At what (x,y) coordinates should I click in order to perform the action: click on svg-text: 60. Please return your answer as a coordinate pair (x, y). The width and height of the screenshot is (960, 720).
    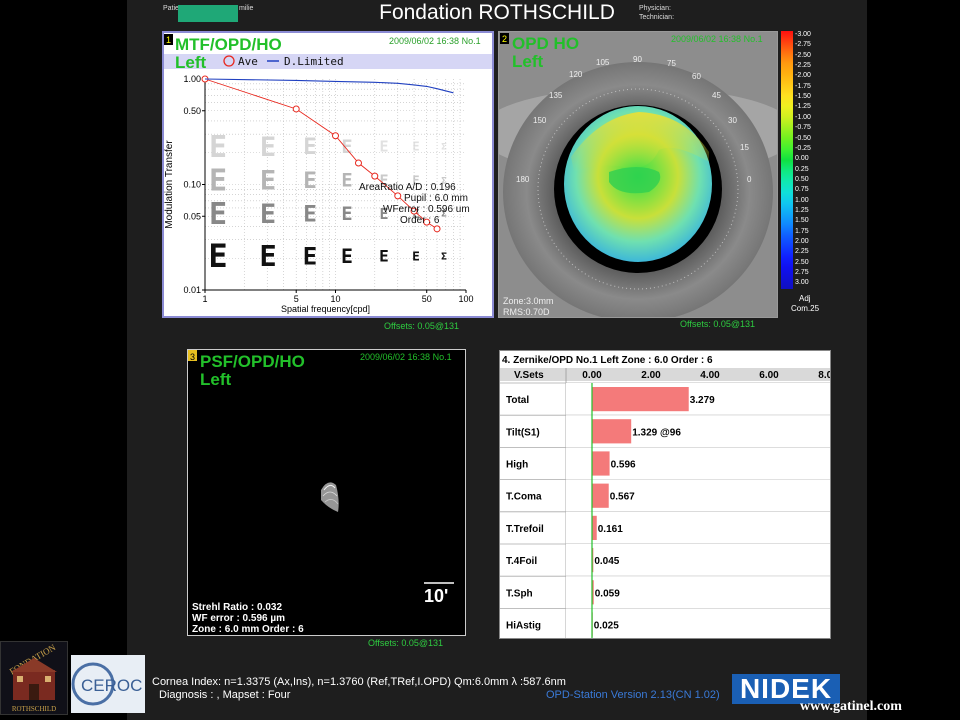
    Looking at the image, I should click on (696, 76).